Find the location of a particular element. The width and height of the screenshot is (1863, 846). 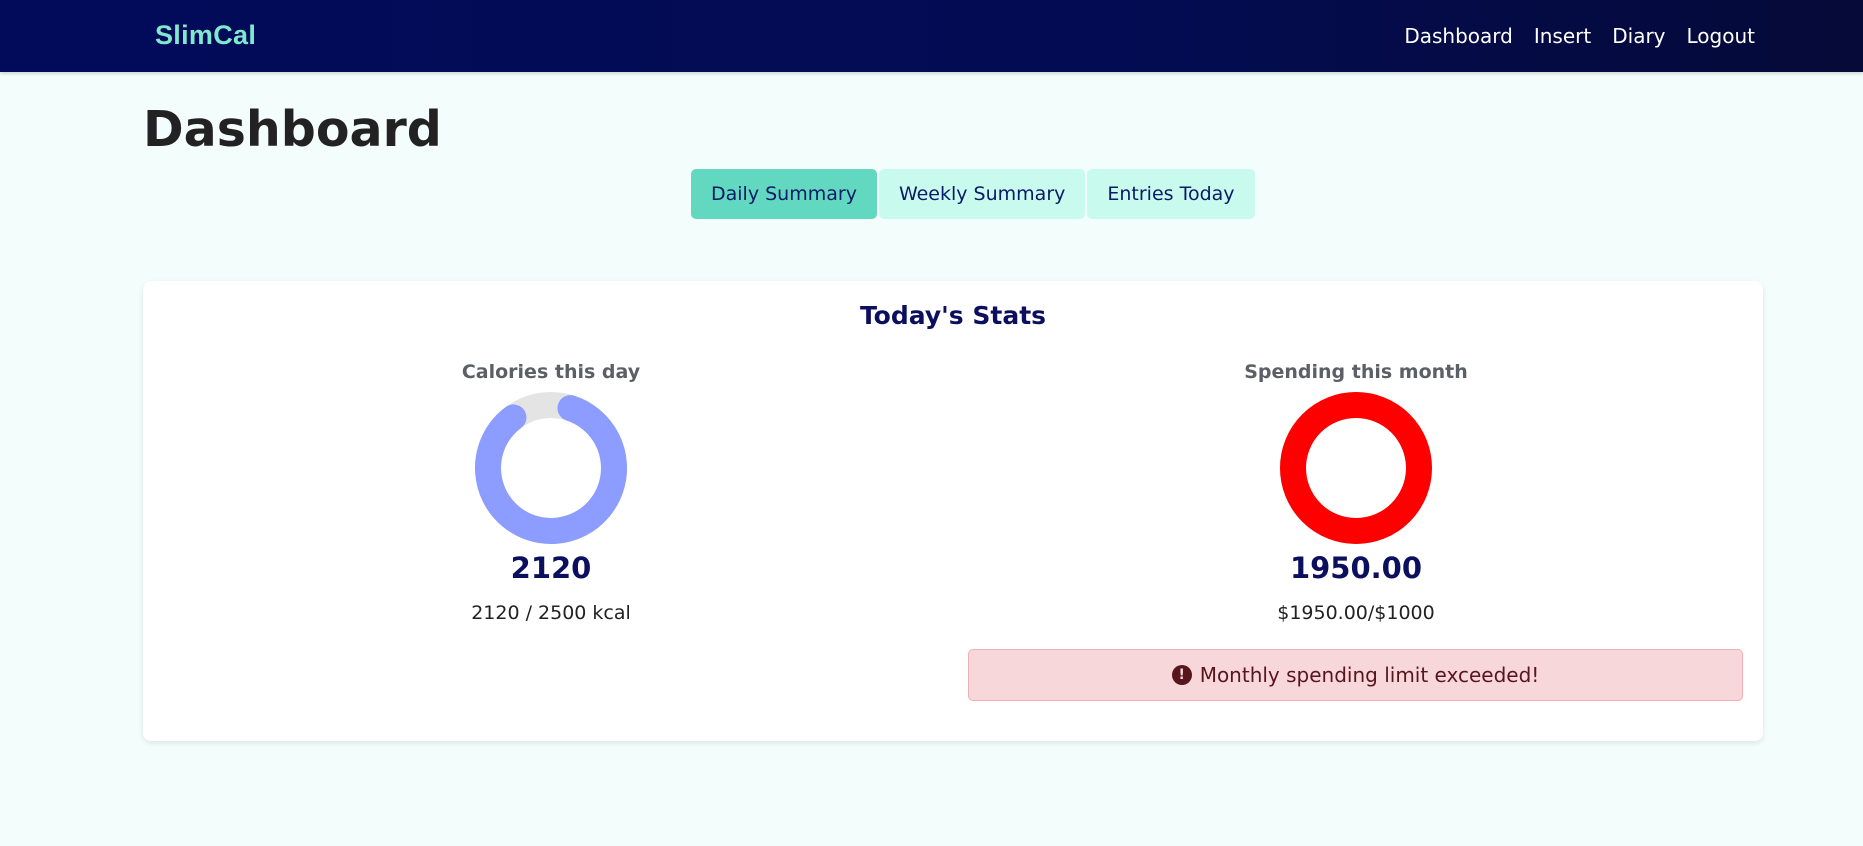

nav-link-logout: Logout is located at coordinates (1721, 36).